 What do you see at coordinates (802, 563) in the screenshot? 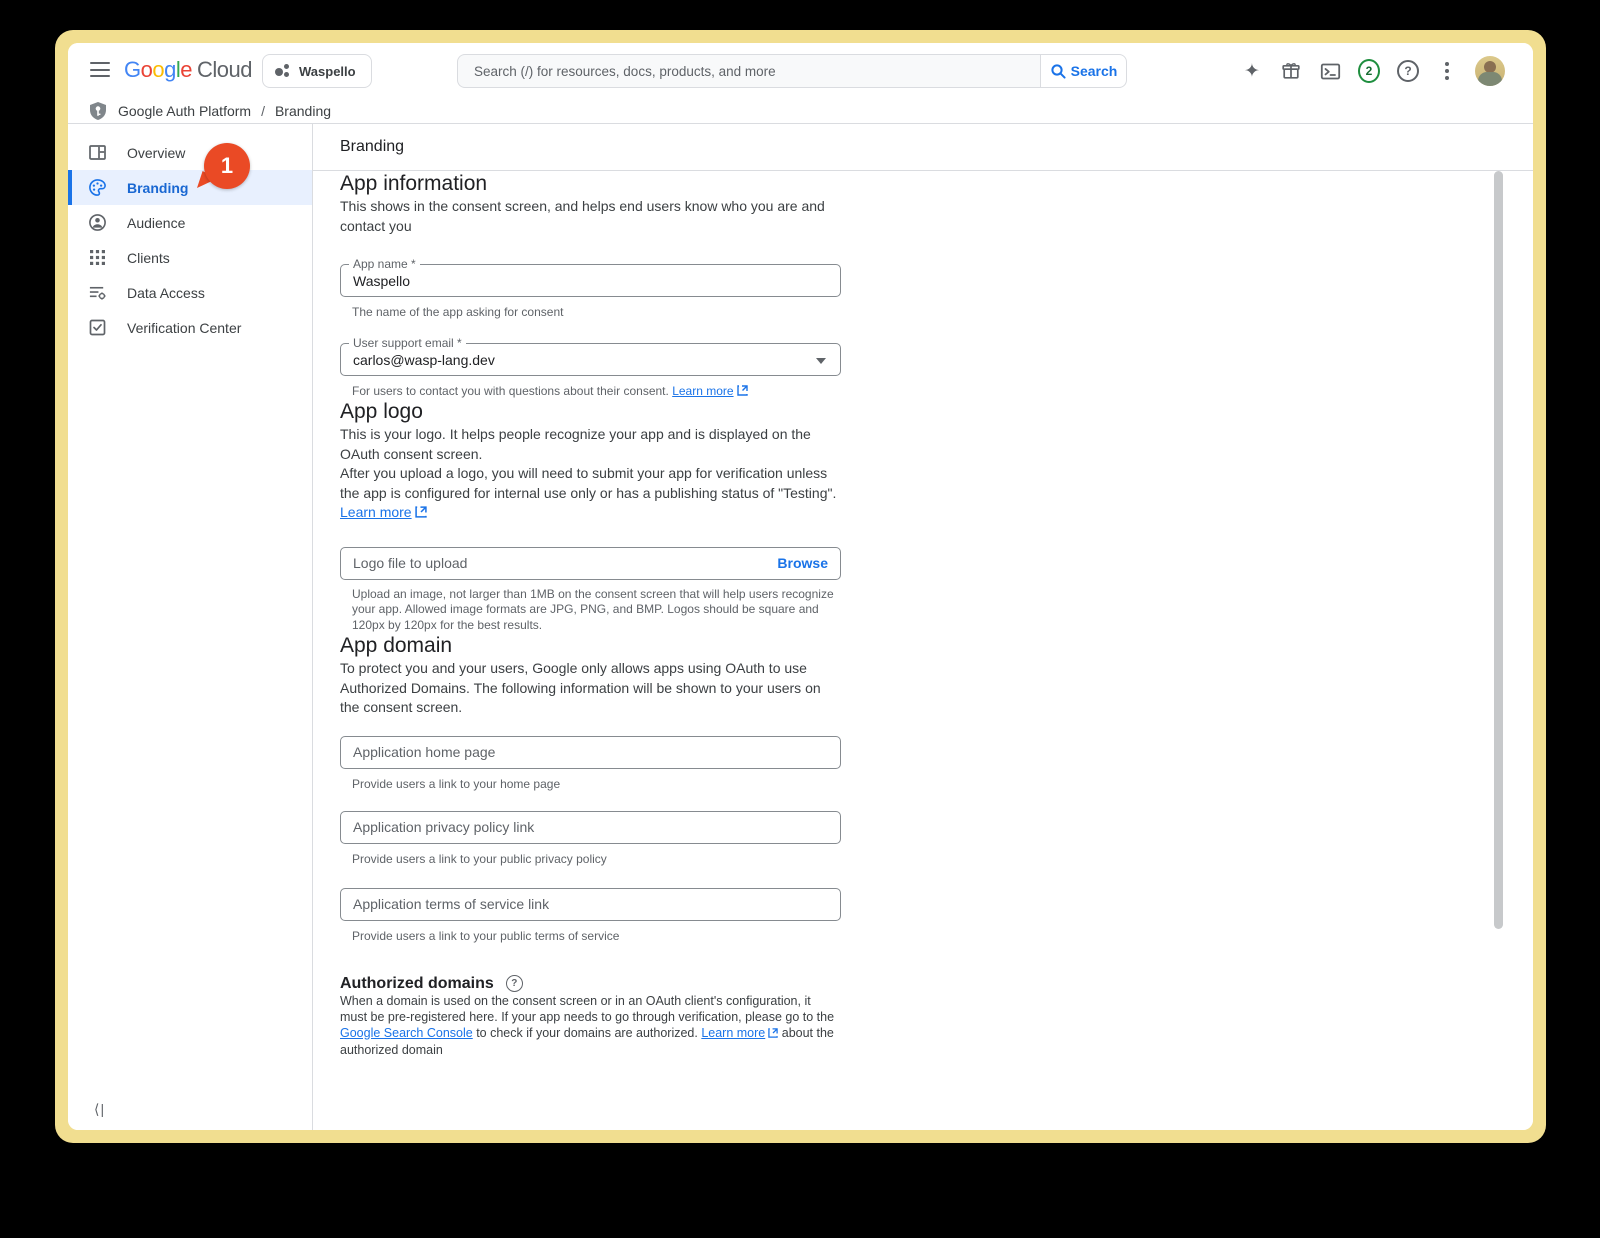
I see `browse-button: Browse` at bounding box center [802, 563].